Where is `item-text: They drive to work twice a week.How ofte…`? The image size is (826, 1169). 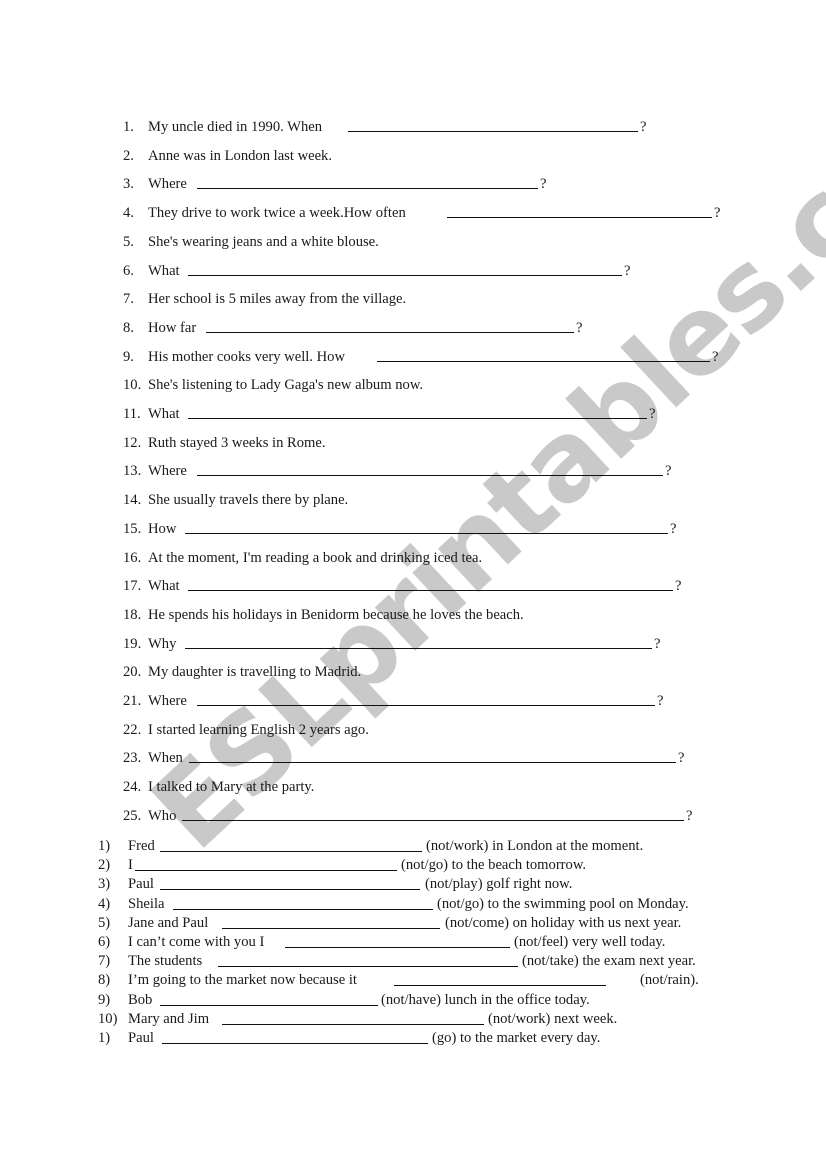 item-text: They drive to work twice a week.How ofte… is located at coordinates (277, 213).